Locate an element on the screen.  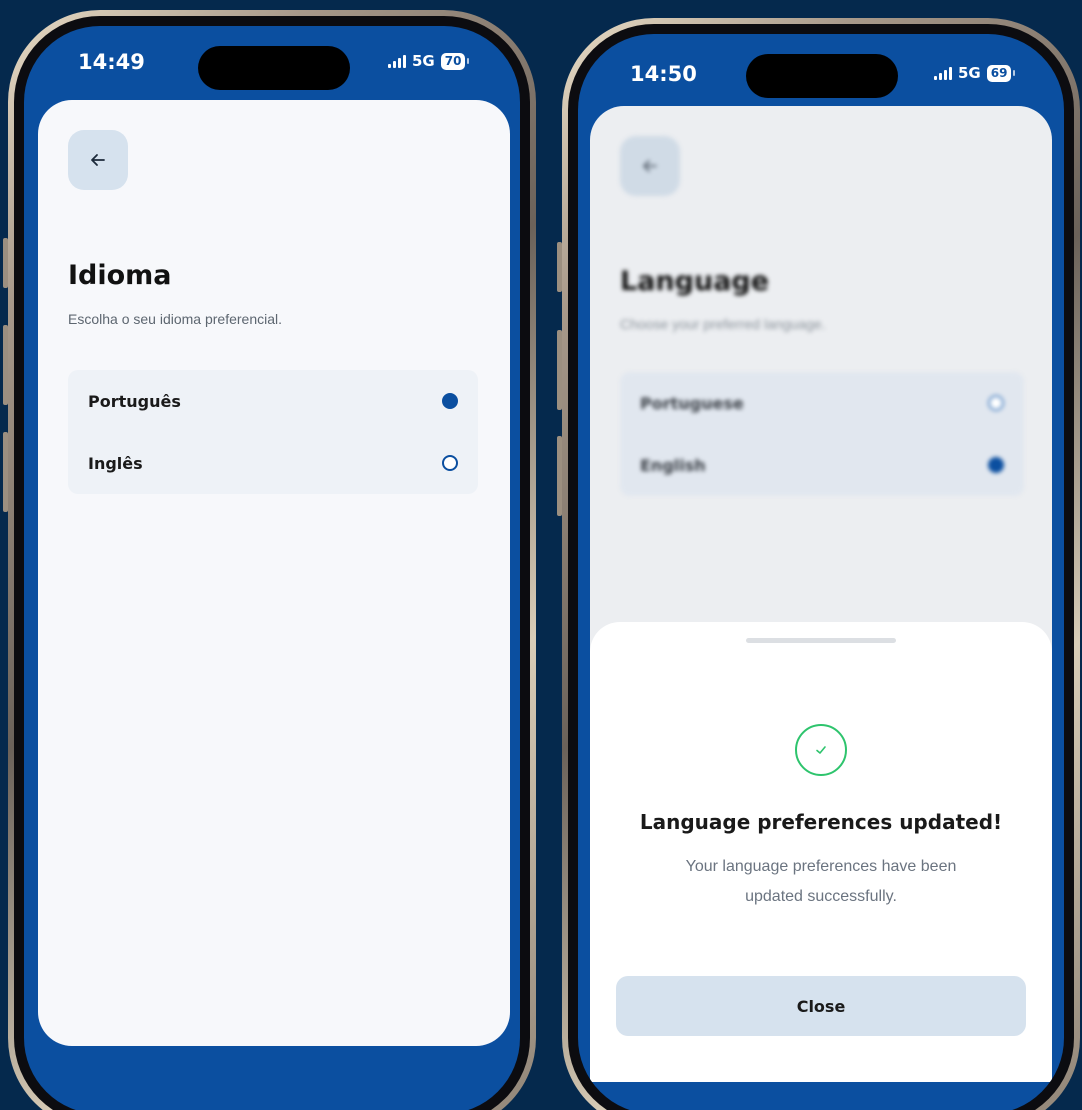
battery-icon: 69 is located at coordinates (1001, 73).